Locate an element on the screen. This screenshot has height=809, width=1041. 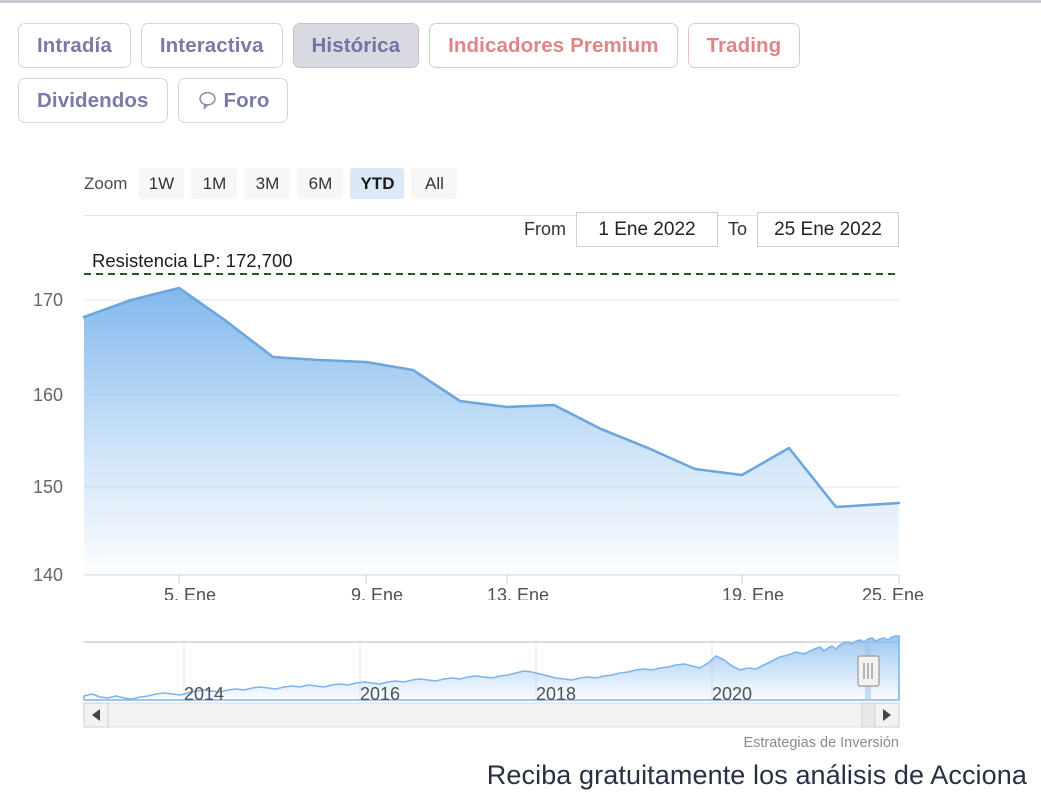
navigator-tick-2014: 2014 is located at coordinates (204, 694).